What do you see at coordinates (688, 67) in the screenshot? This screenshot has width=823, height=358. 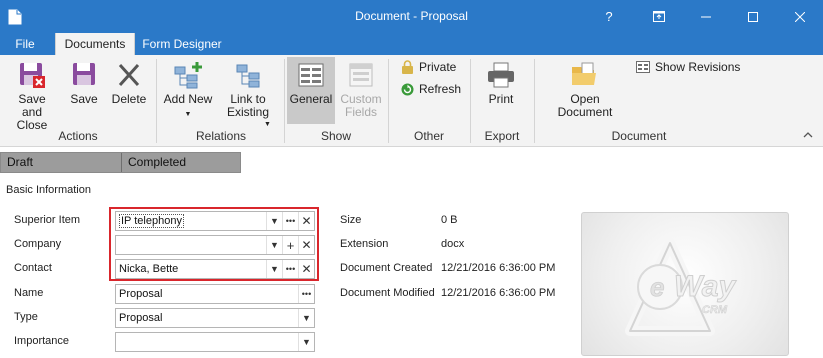 I see `show-revisions-button: Show Revisions` at bounding box center [688, 67].